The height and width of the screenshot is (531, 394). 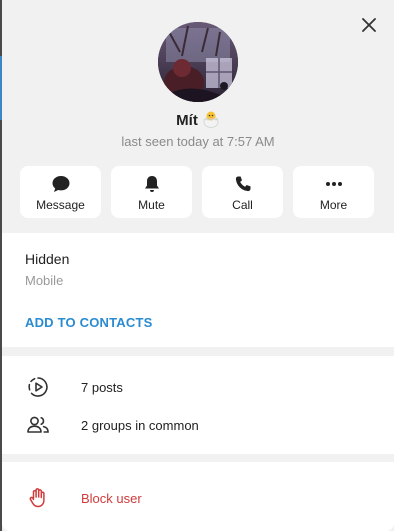 What do you see at coordinates (151, 205) in the screenshot?
I see `mute-button-label: Mute` at bounding box center [151, 205].